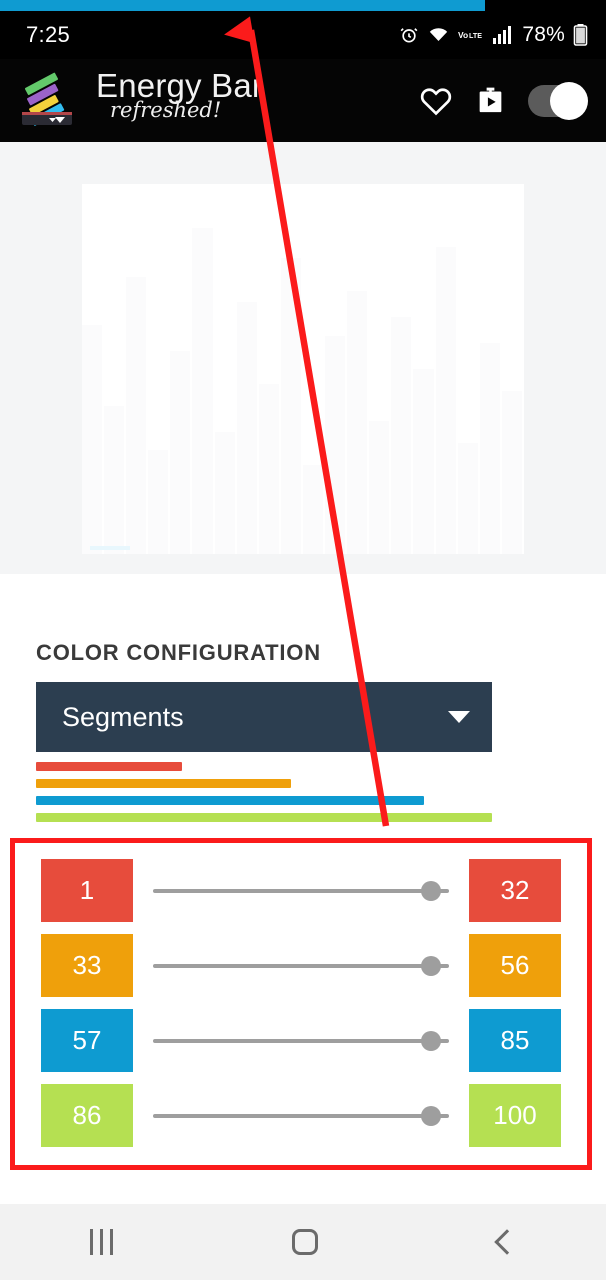  I want to click on app-bar-actions, so click(503, 100).